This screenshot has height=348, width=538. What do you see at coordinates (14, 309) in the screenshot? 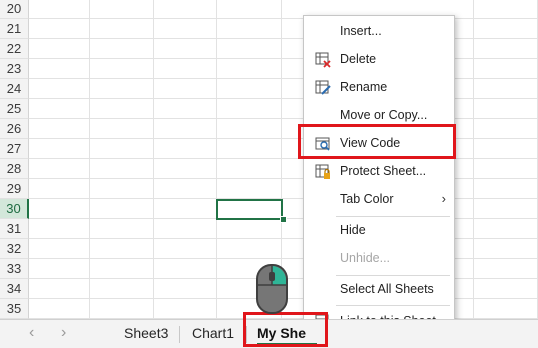
I see `row-header: 35` at bounding box center [14, 309].